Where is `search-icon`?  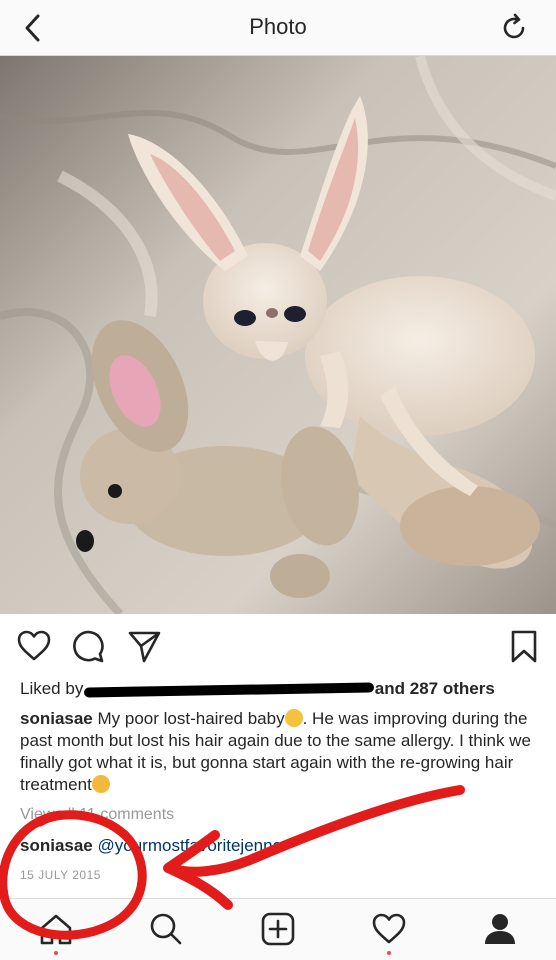 search-icon is located at coordinates (166, 929).